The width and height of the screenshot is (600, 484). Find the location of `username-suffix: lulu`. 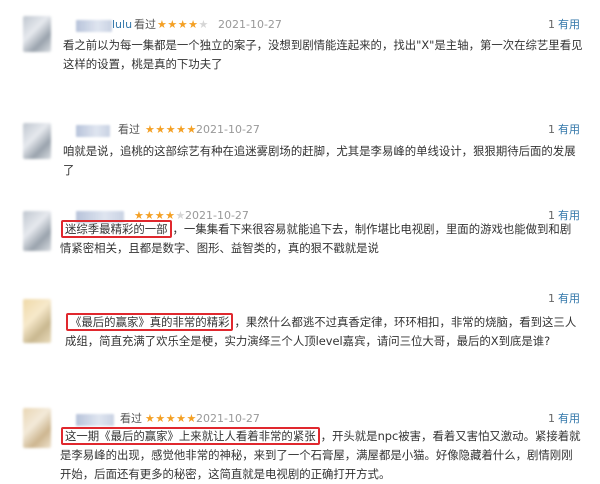

username-suffix: lulu is located at coordinates (122, 25).